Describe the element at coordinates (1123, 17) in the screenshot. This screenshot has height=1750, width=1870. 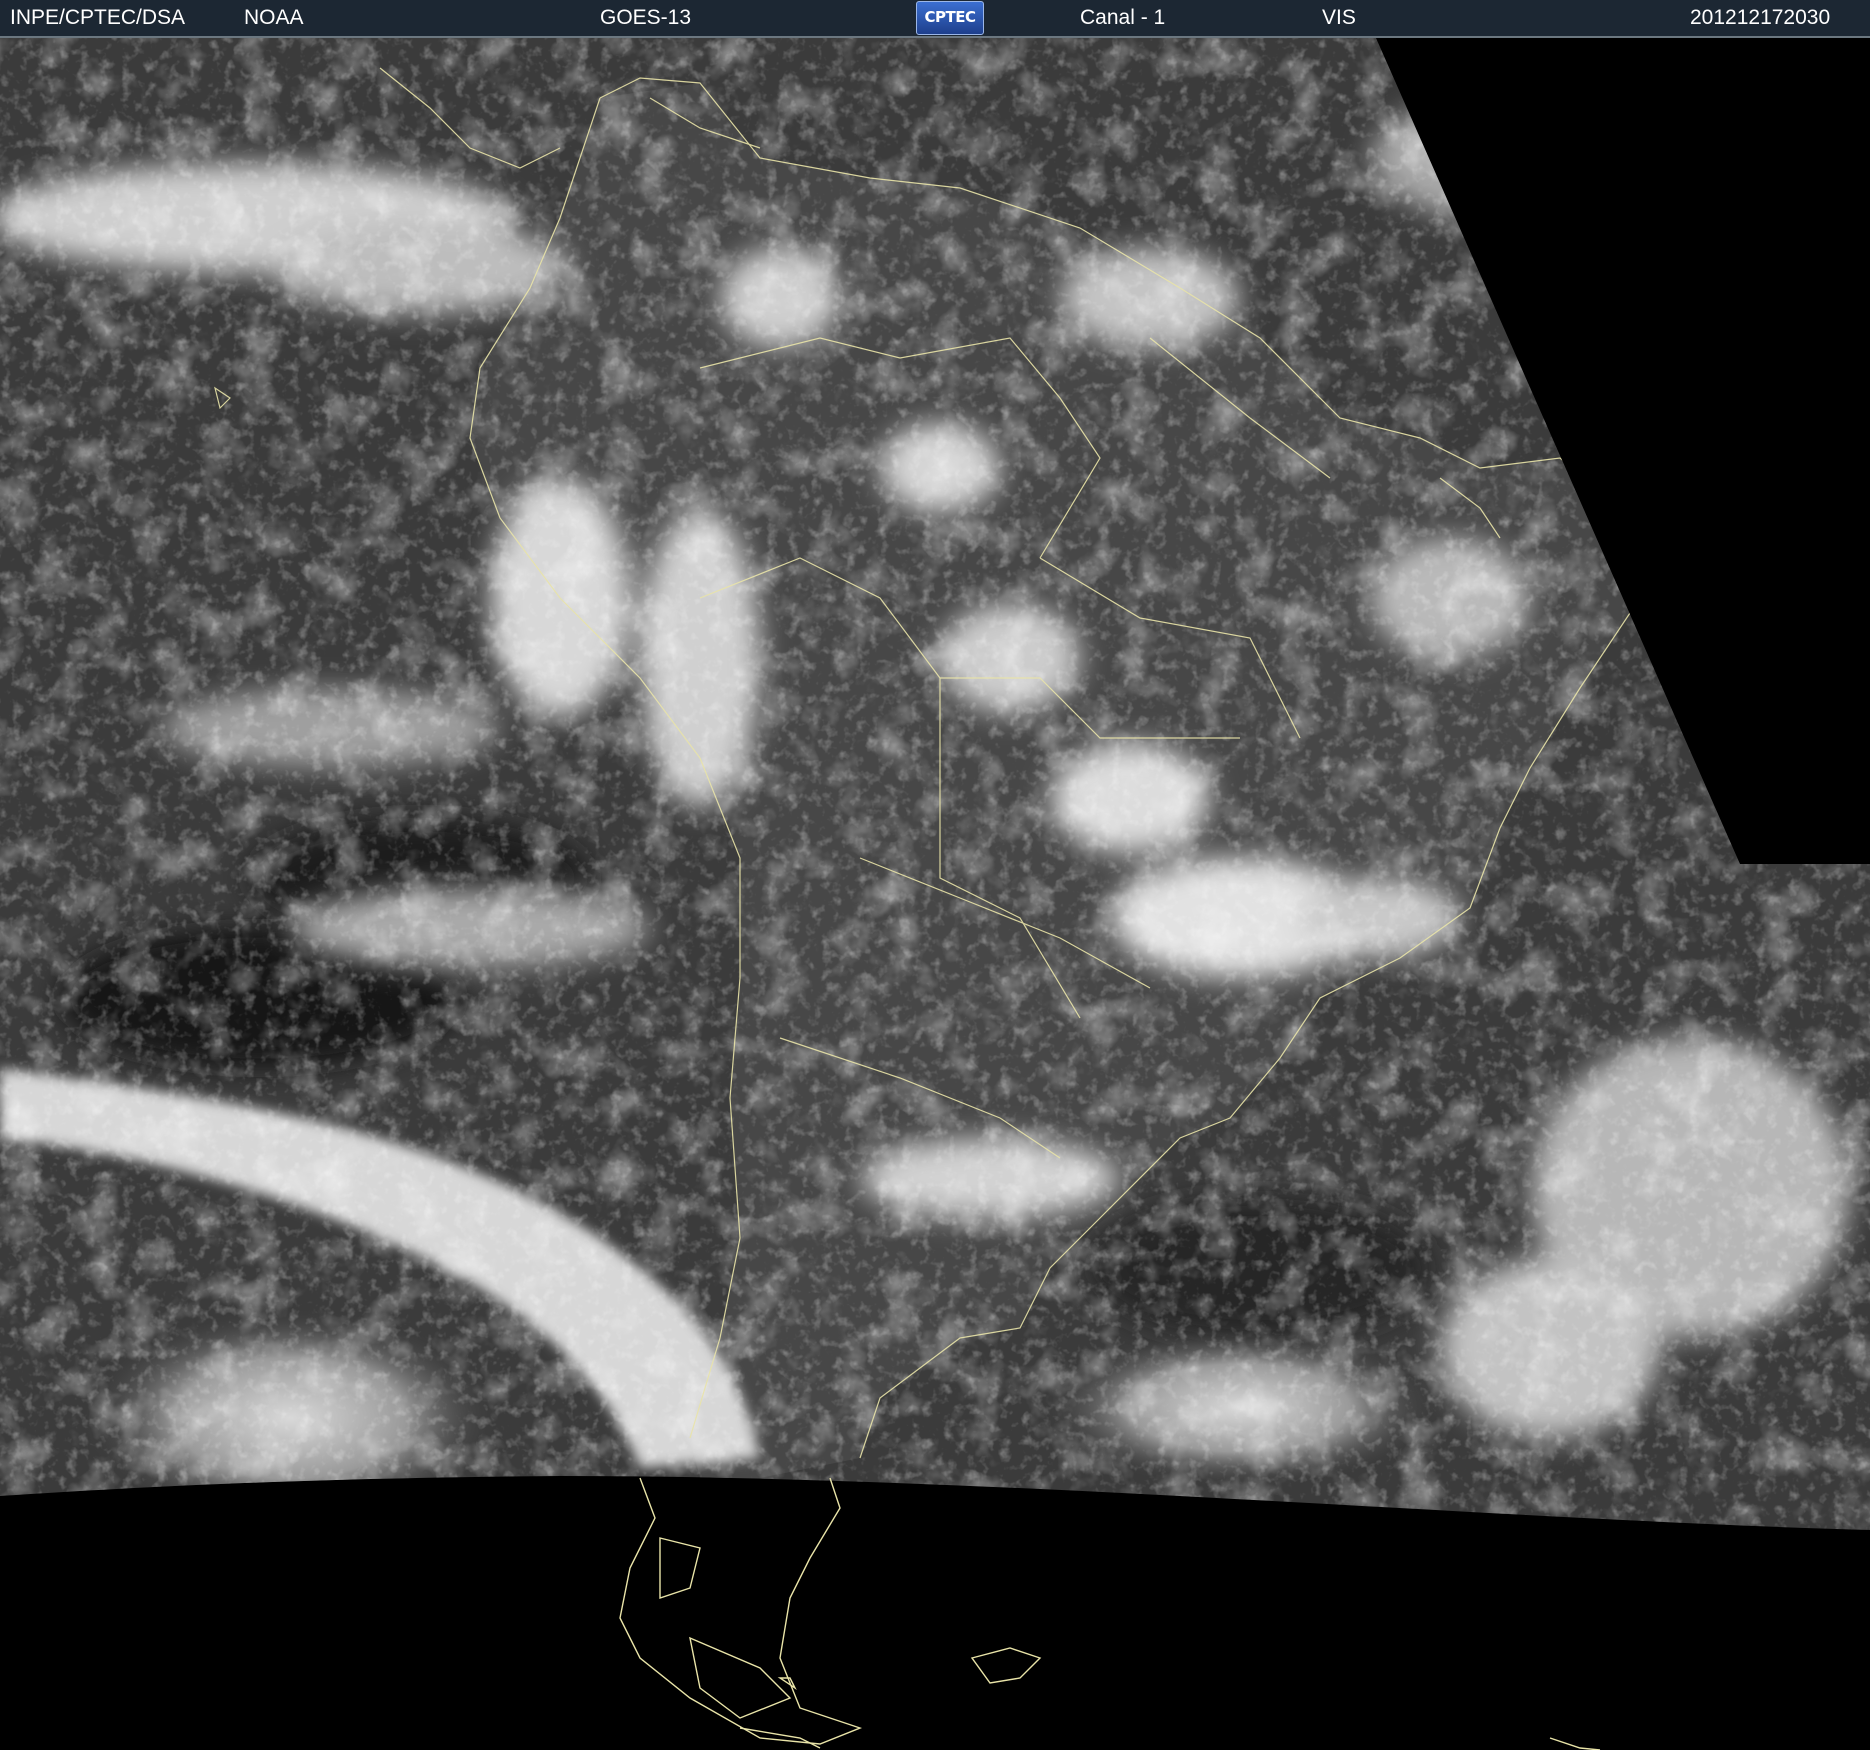
I see `channel-label: Canal - 1` at that location.